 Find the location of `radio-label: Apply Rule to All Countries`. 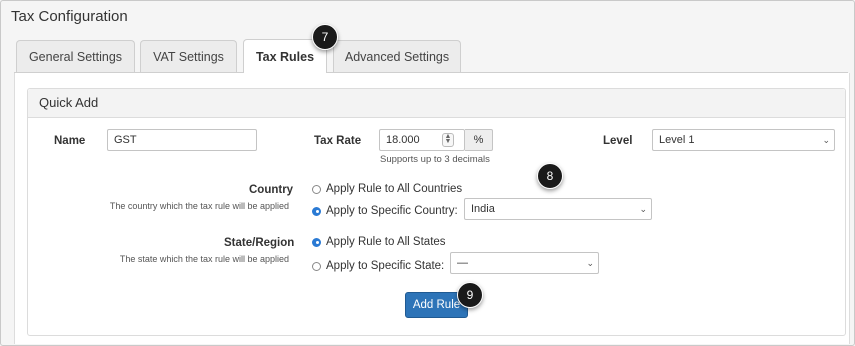

radio-label: Apply Rule to All Countries is located at coordinates (394, 189).